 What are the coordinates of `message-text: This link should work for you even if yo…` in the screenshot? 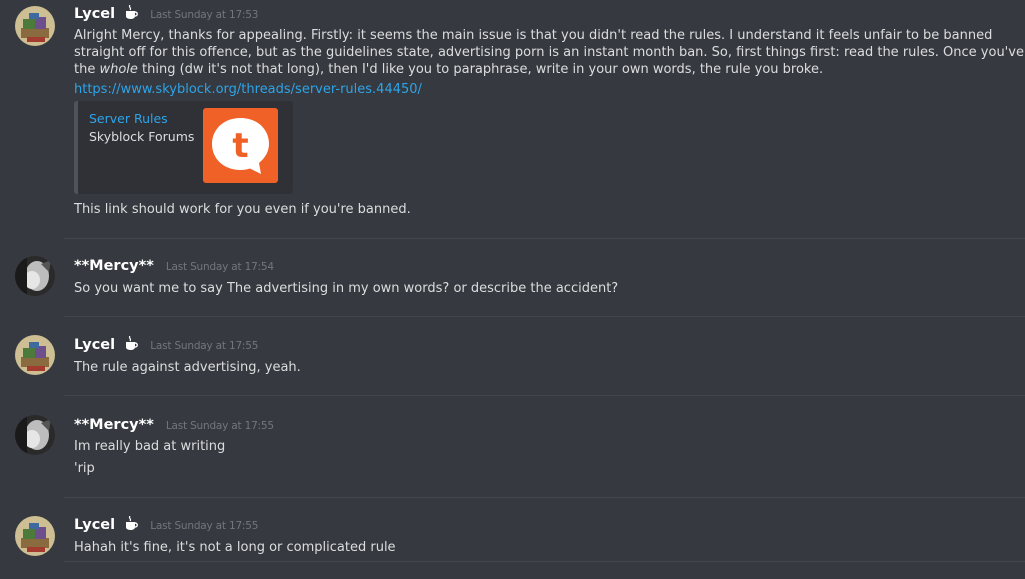 It's located at (242, 209).